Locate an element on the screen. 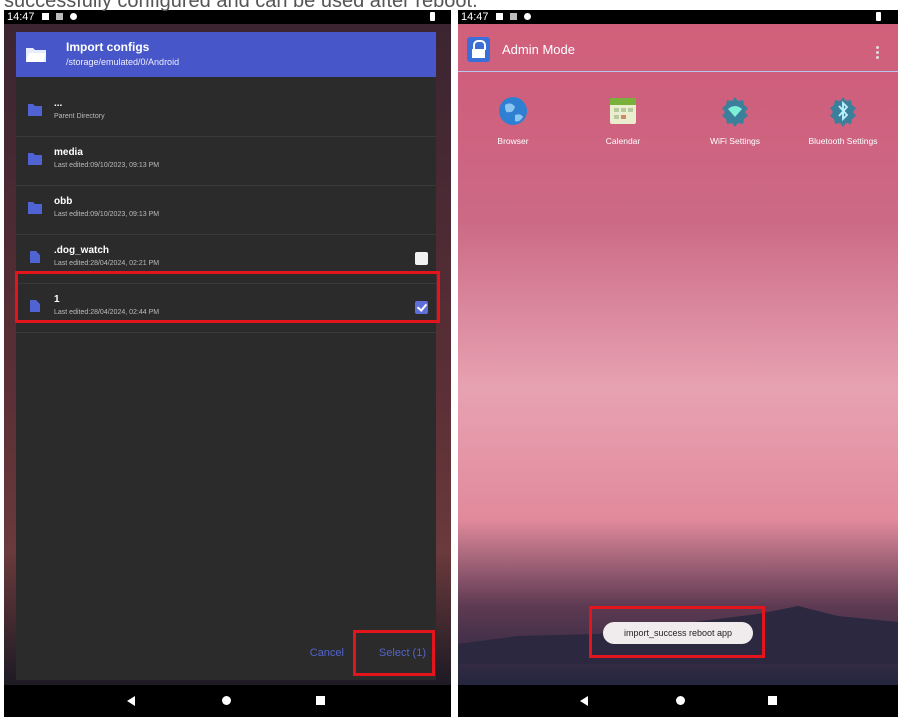 The width and height of the screenshot is (898, 717). more-options-icon is located at coordinates (878, 54).